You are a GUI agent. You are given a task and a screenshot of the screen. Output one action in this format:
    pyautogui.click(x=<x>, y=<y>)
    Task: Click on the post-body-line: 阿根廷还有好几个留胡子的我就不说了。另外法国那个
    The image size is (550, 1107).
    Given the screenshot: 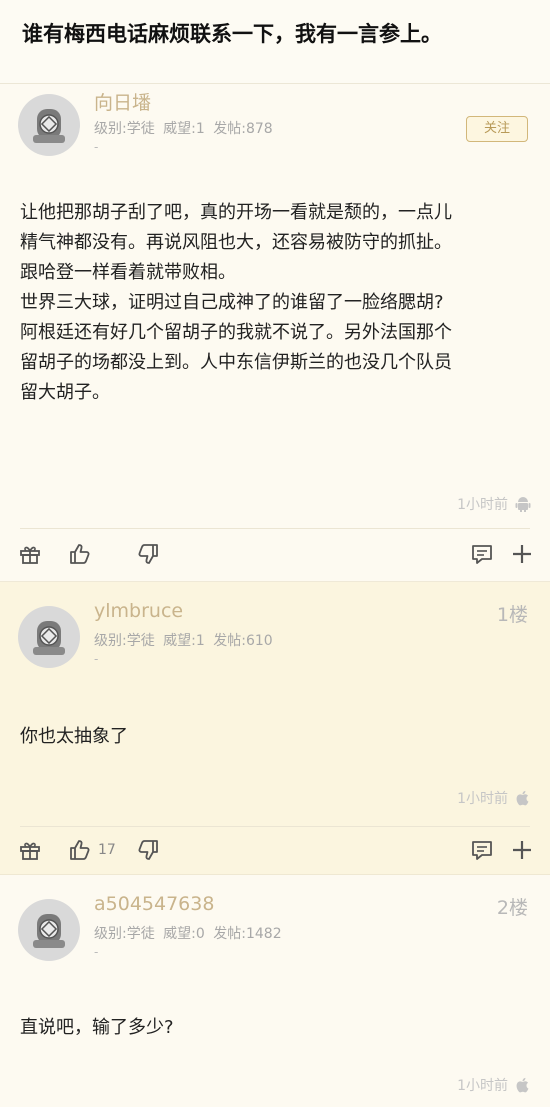 What is the action you would take?
    pyautogui.click(x=236, y=332)
    